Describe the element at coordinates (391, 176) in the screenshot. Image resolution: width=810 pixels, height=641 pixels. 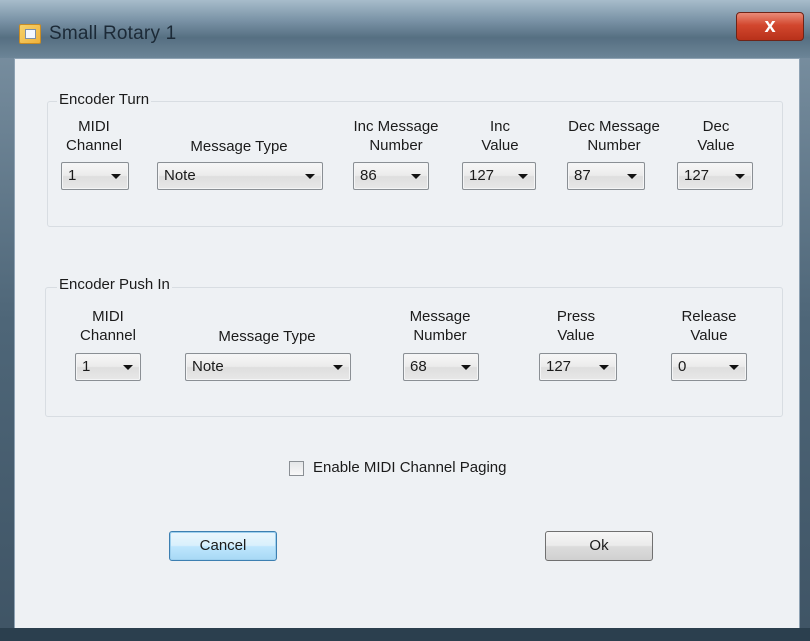
I see `encoder-turn-inc-message-number-select: 86` at that location.